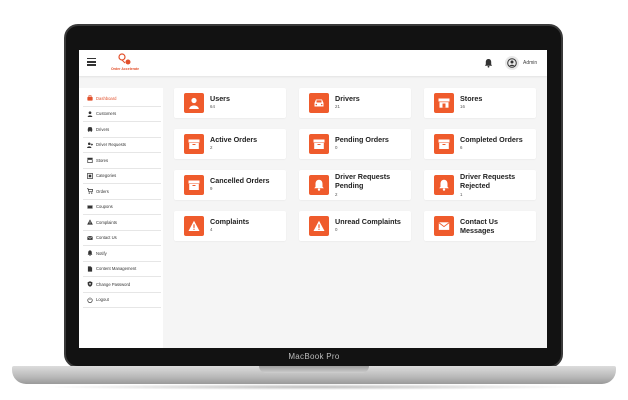 This screenshot has height=400, width=628. What do you see at coordinates (122, 238) in the screenshot?
I see `sidebar-item-contact-us: Contact Us` at bounding box center [122, 238].